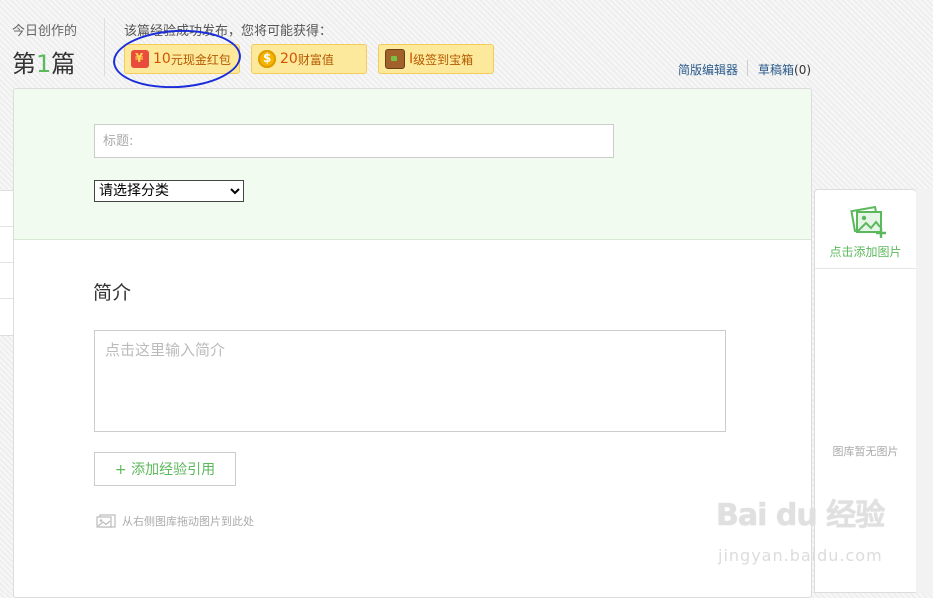 The image size is (933, 598). I want to click on add-reference-button: + 添加经验引用, so click(165, 469).